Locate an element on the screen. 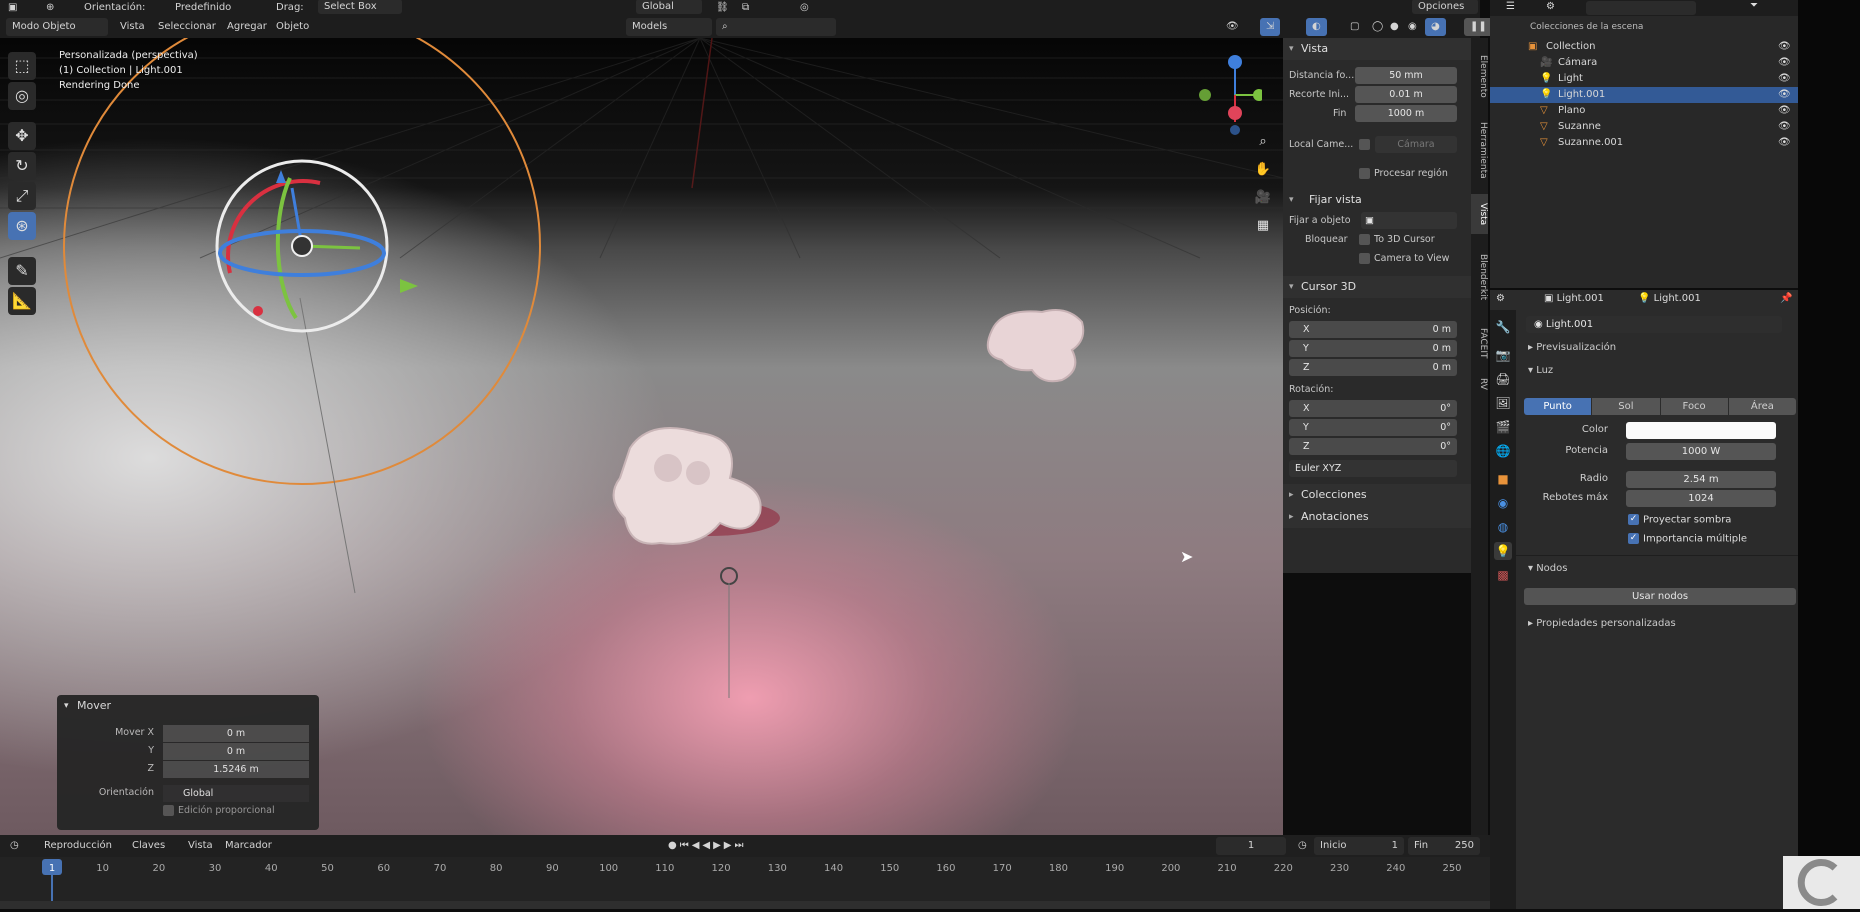 Image resolution: width=1860 pixels, height=912 pixels. lock-section-header: Fijar vista is located at coordinates (1377, 200).